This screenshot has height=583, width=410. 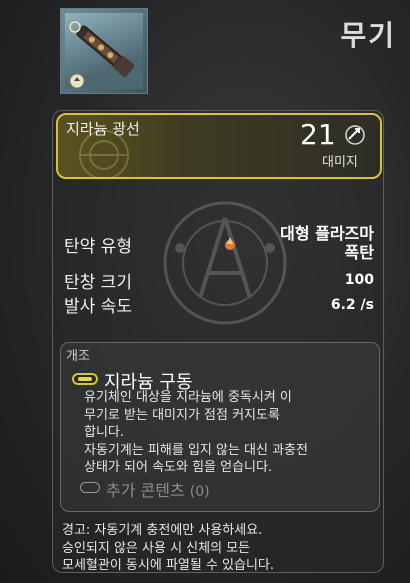 I want to click on damage-label: 대미지, so click(x=340, y=162).